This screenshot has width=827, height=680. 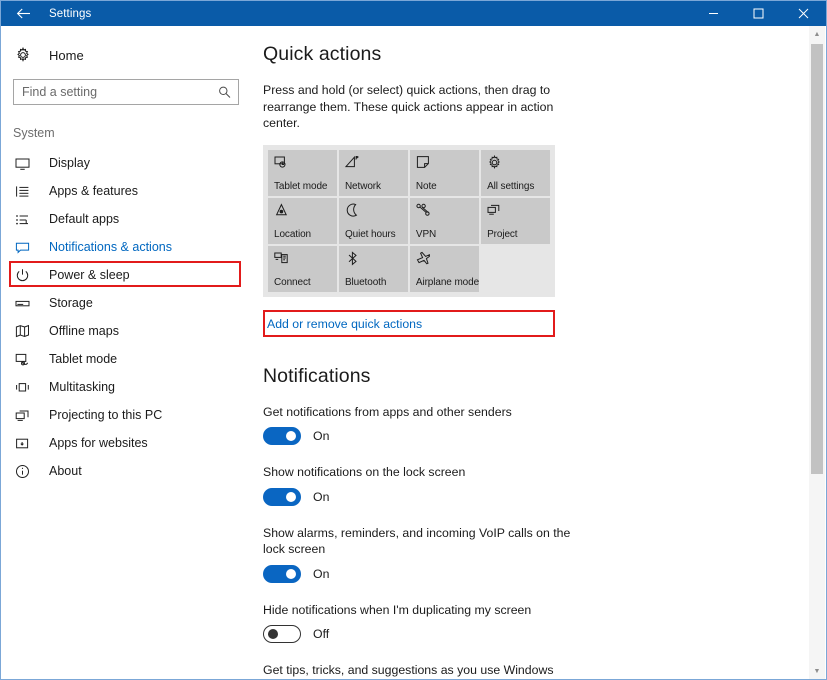 What do you see at coordinates (26, 331) in the screenshot?
I see `map-icon` at bounding box center [26, 331].